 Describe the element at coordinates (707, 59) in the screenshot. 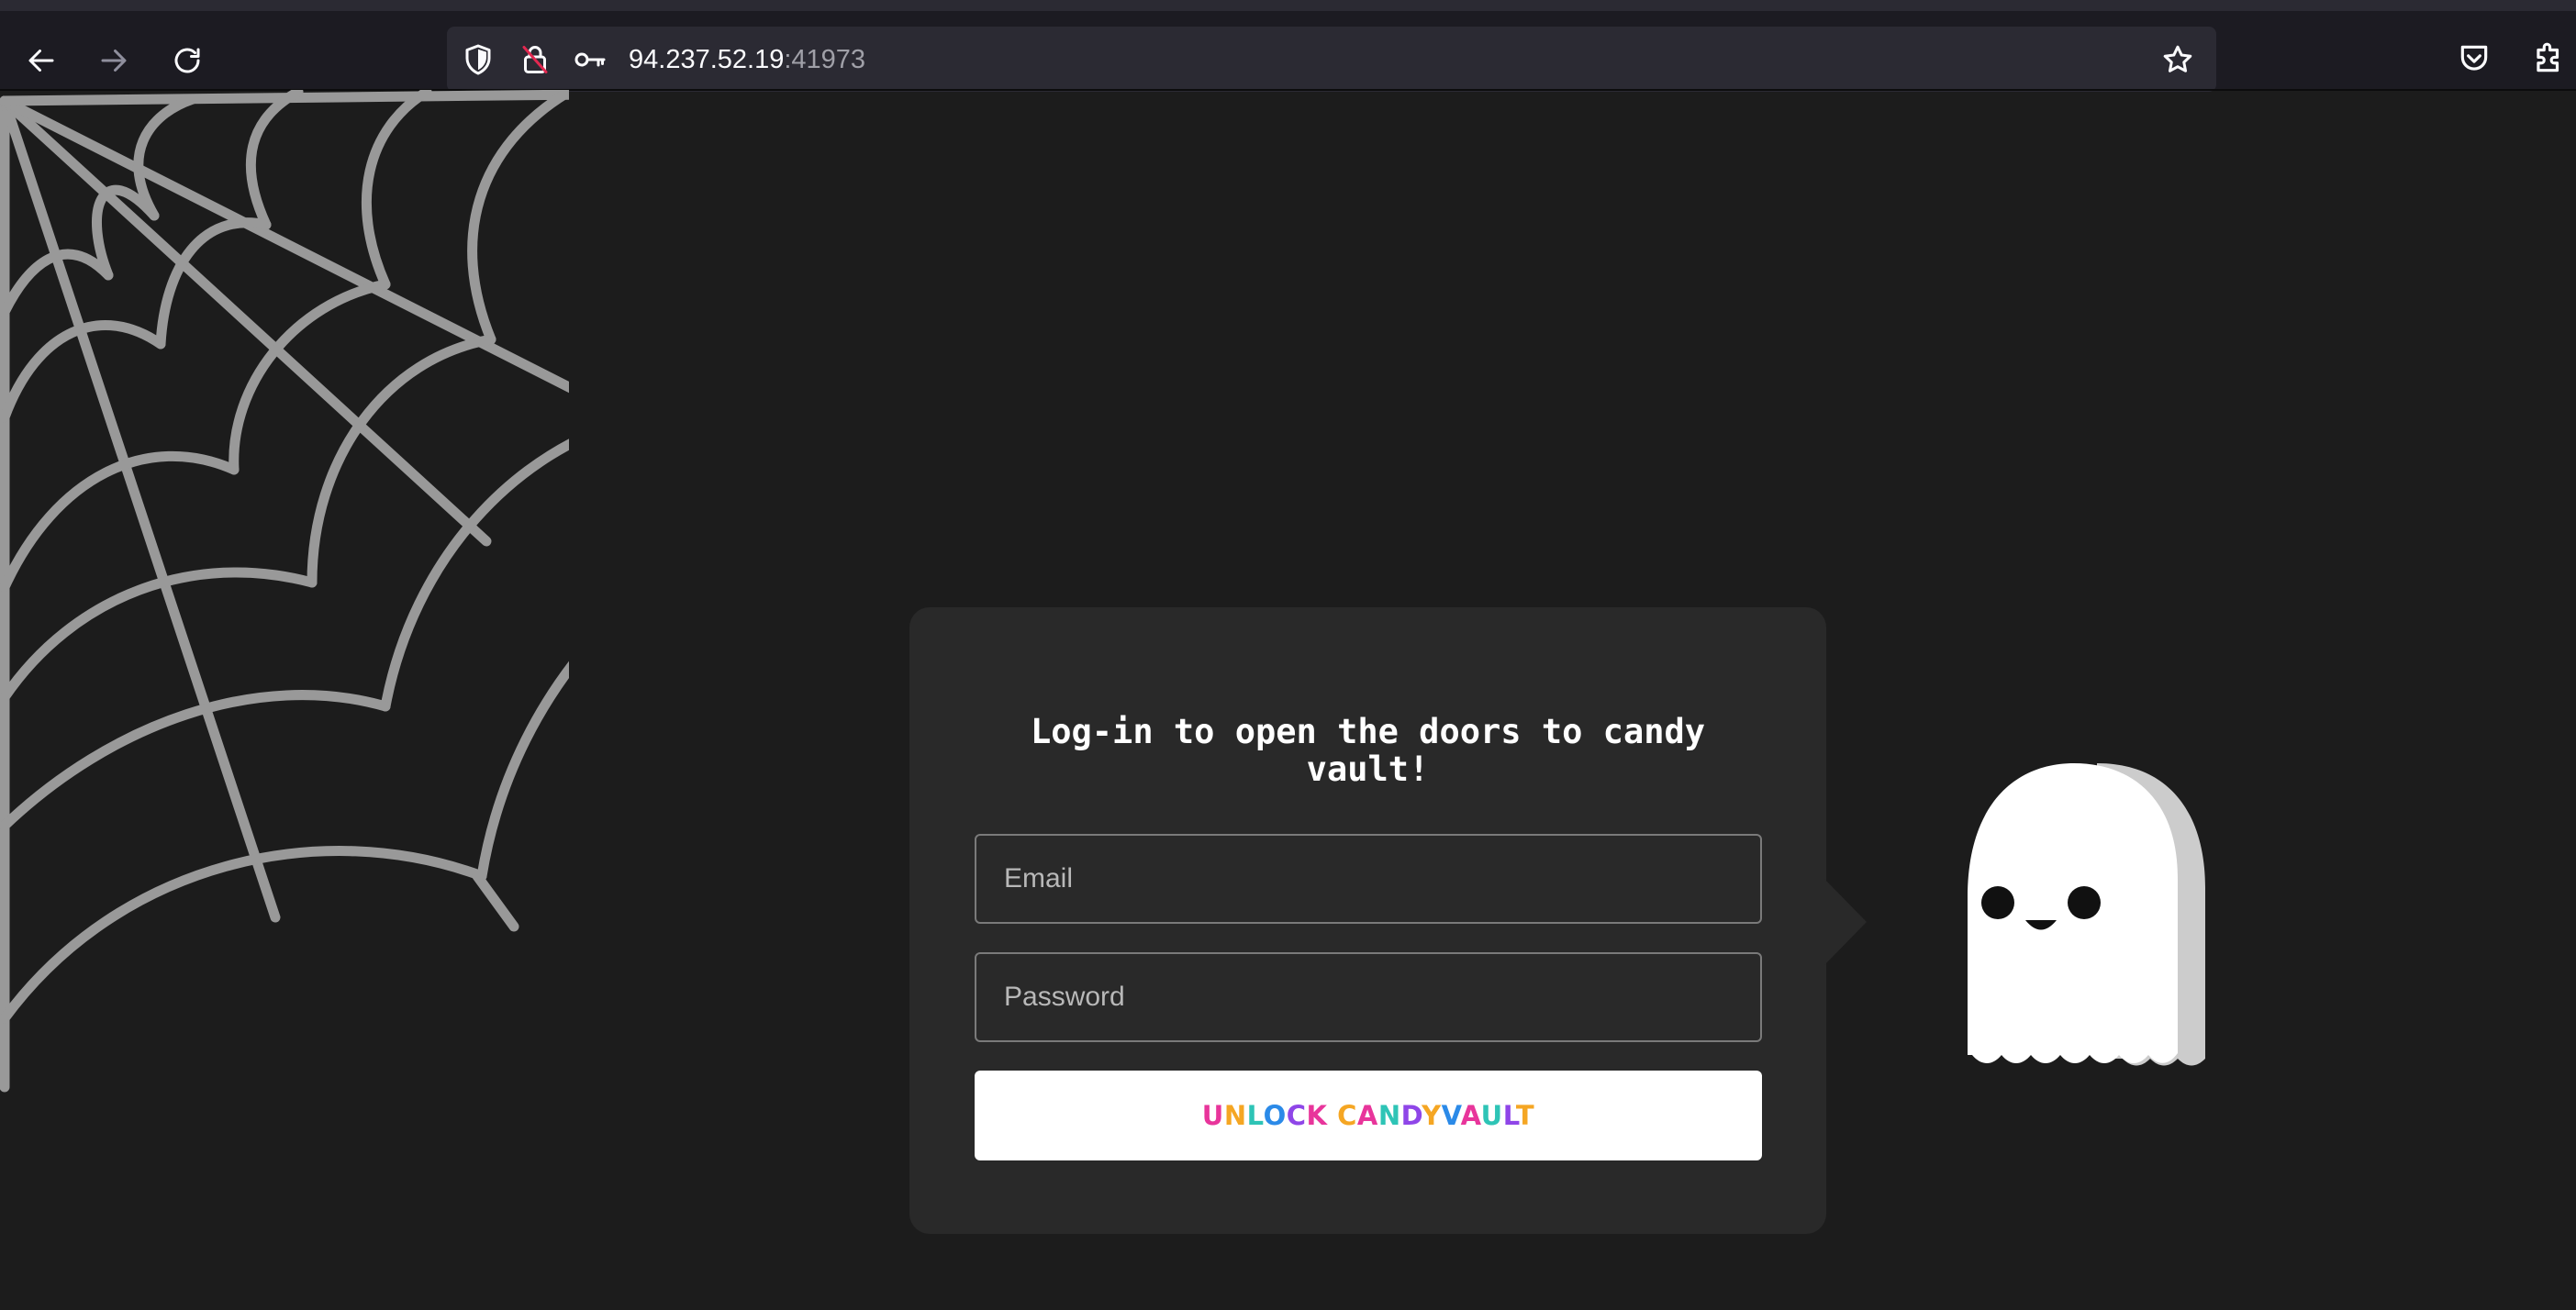

I see `url-host: 94.237.52.19` at that location.